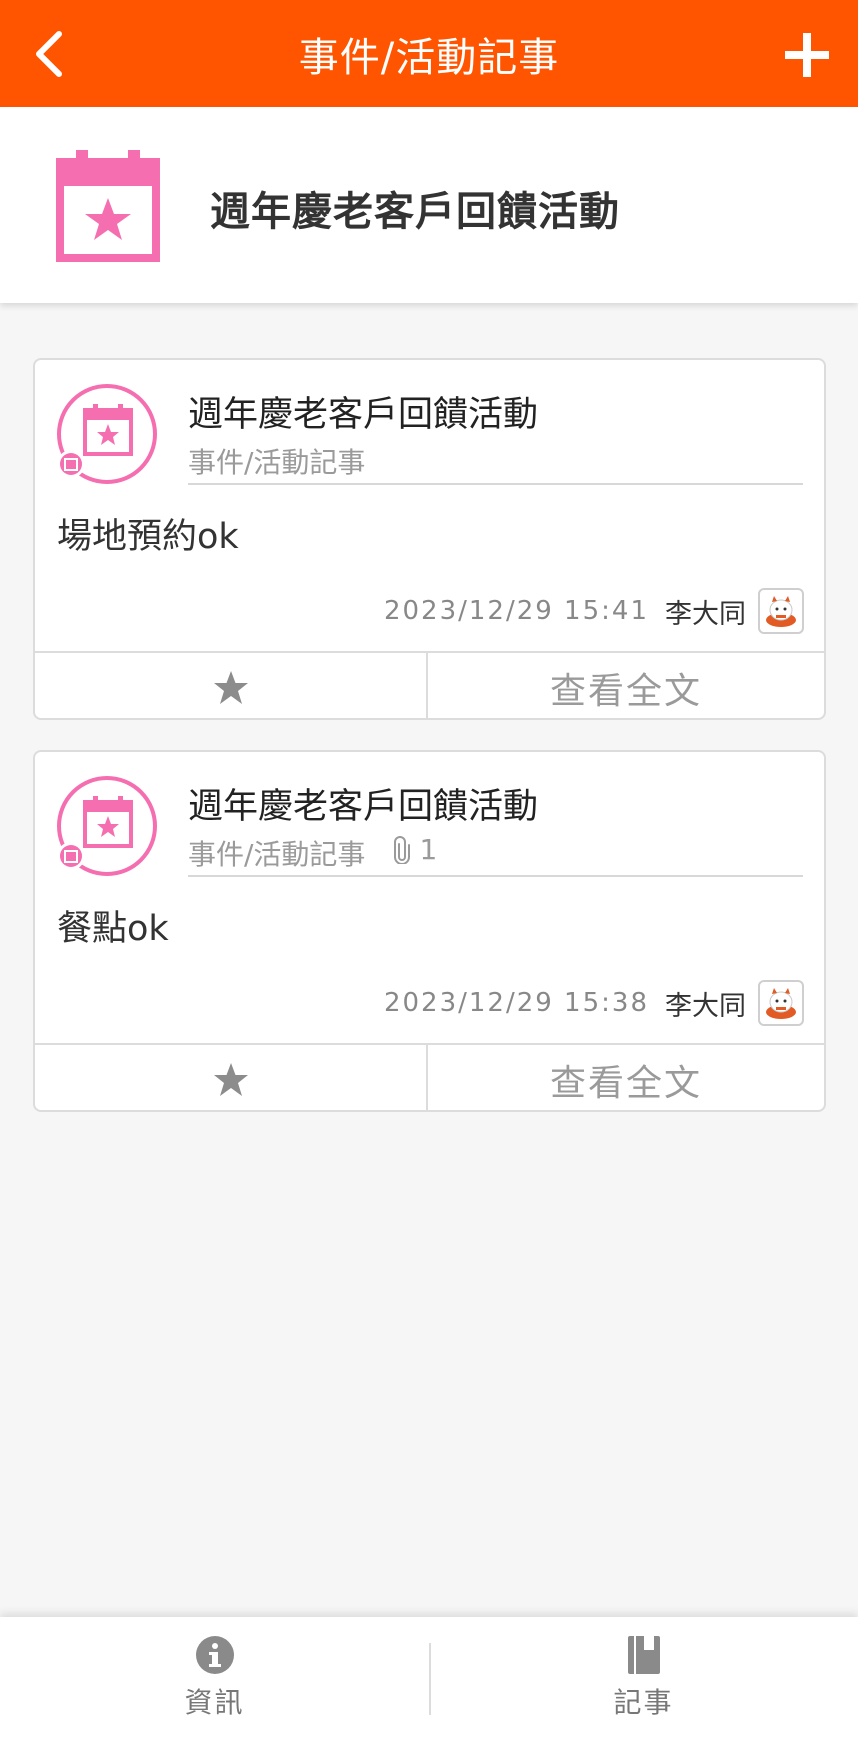 The height and width of the screenshot is (1748, 858). Describe the element at coordinates (214, 1682) in the screenshot. I see `tab-info: 資訊` at that location.